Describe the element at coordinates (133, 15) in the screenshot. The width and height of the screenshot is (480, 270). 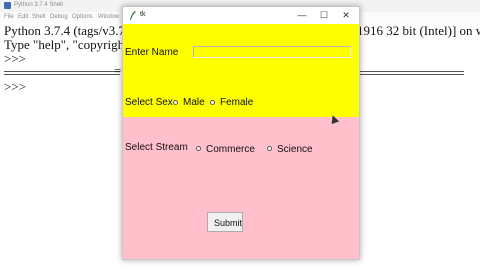
I see `tk-feather-icon` at that location.